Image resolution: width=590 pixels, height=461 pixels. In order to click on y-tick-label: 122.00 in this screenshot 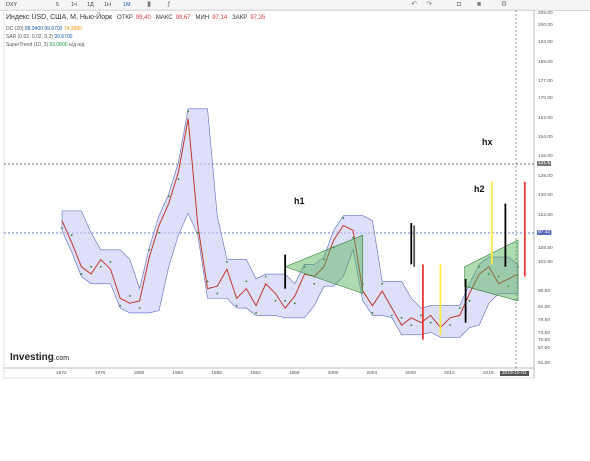, I will do `click(545, 215)`.